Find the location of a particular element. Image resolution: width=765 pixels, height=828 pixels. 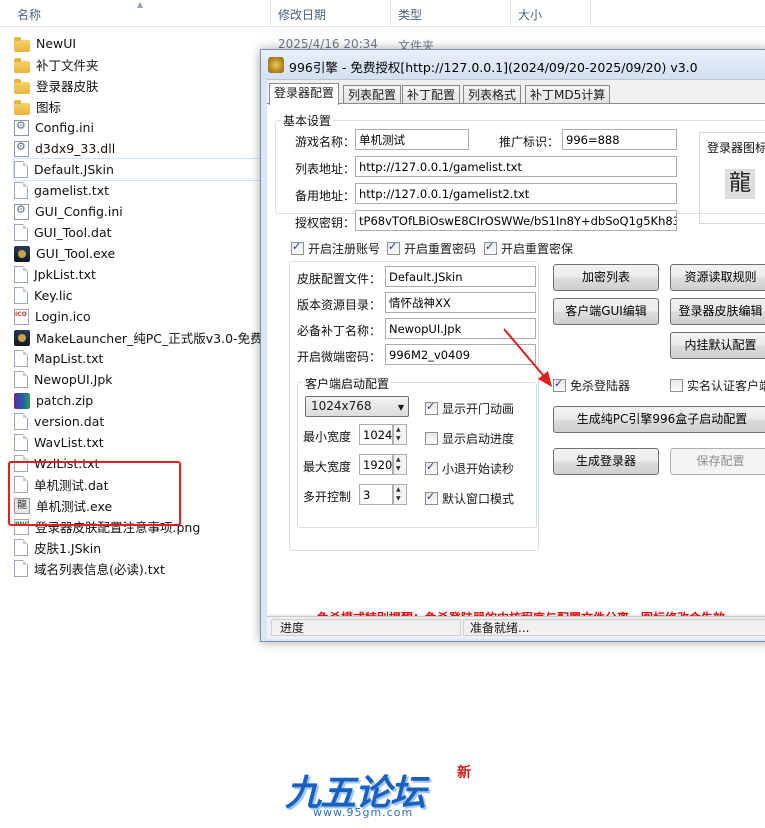

reset-password-checkbox: 开启重置密码 is located at coordinates (431, 248).